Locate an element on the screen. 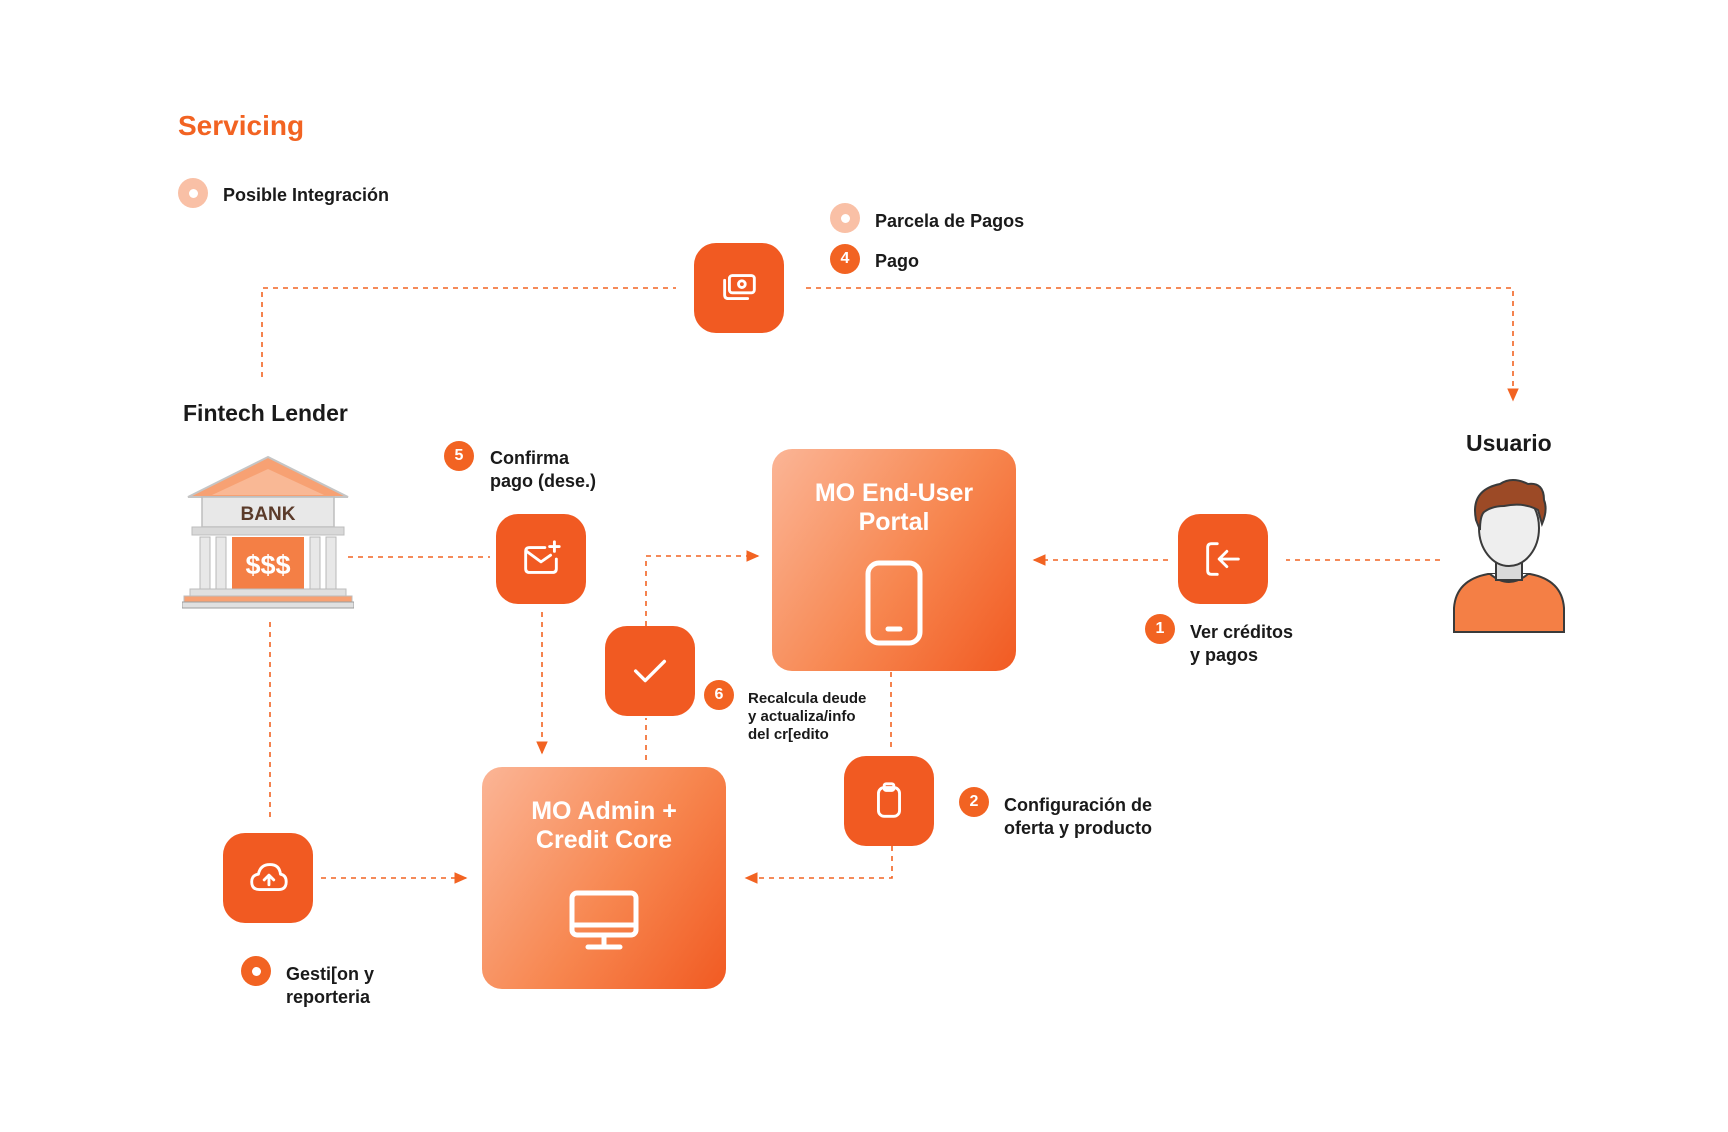  upload-icon-box is located at coordinates (268, 878).